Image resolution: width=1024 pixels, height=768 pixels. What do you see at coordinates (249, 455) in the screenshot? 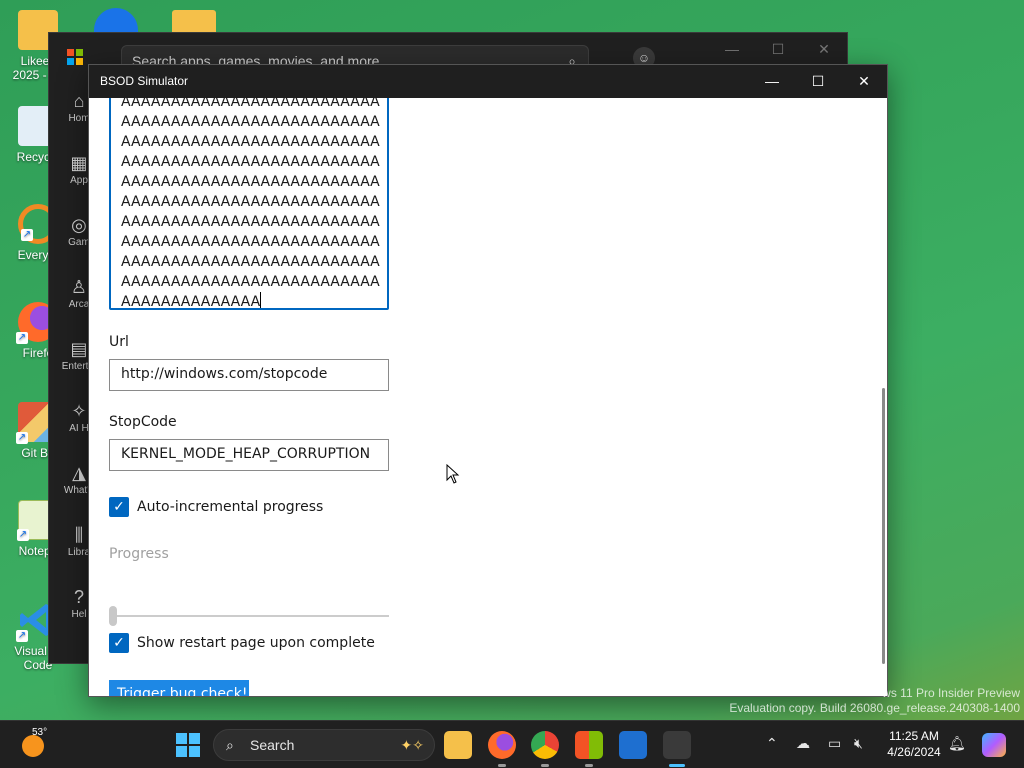
I see `stopcode-input: KERNEL_MODE_HEAP_CORRUPTION` at bounding box center [249, 455].